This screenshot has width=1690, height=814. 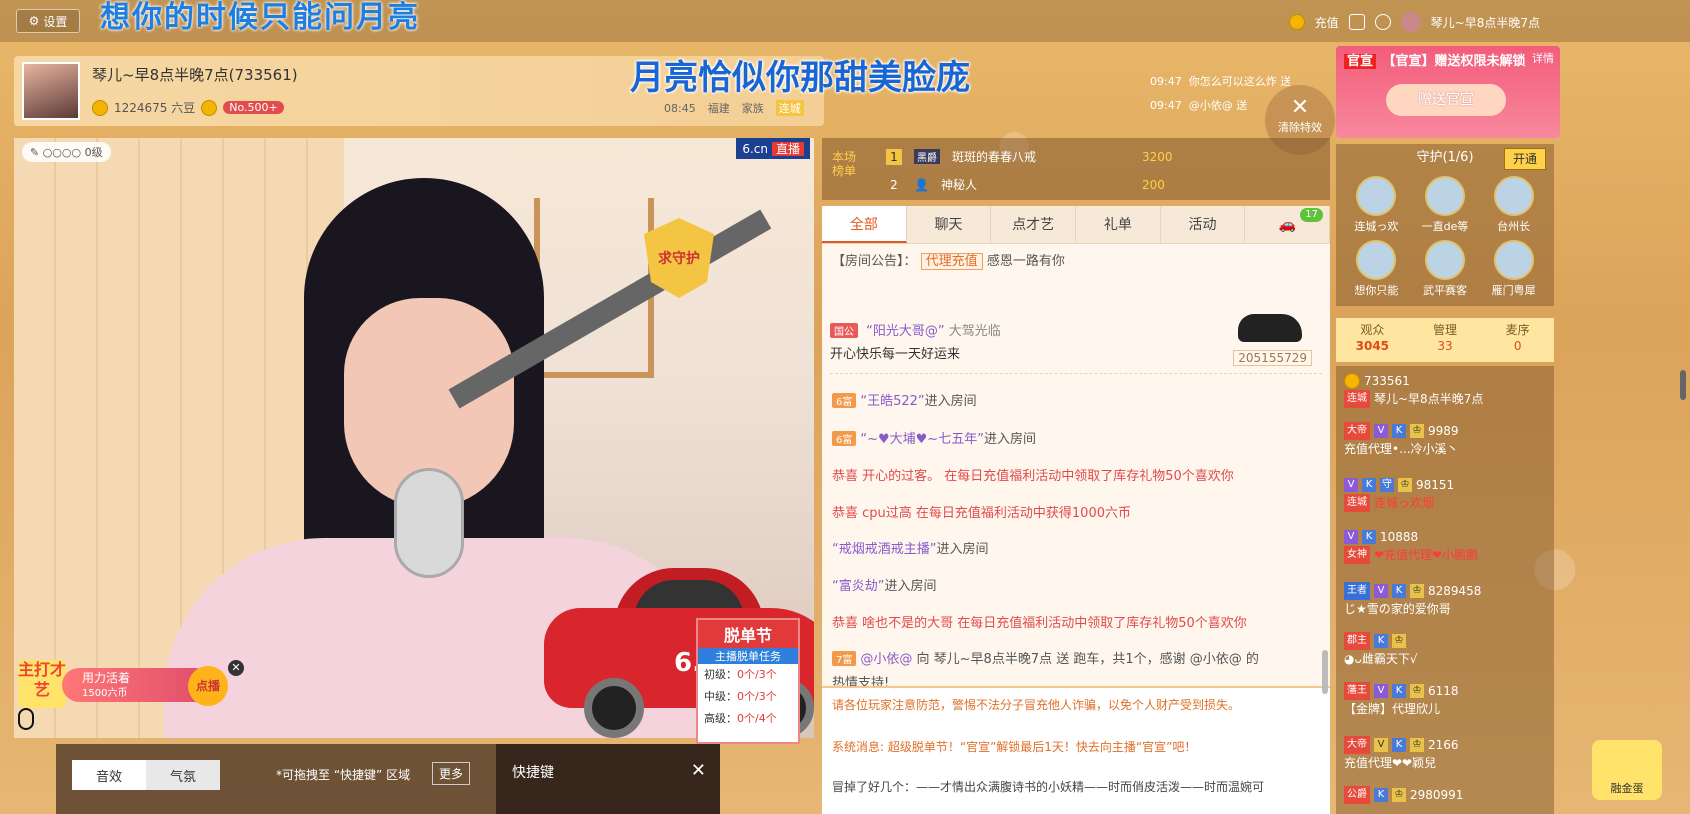 I want to click on official-banner-head: 官宣 【官宣】赠送权限未解锁 详情, so click(x=1448, y=59).